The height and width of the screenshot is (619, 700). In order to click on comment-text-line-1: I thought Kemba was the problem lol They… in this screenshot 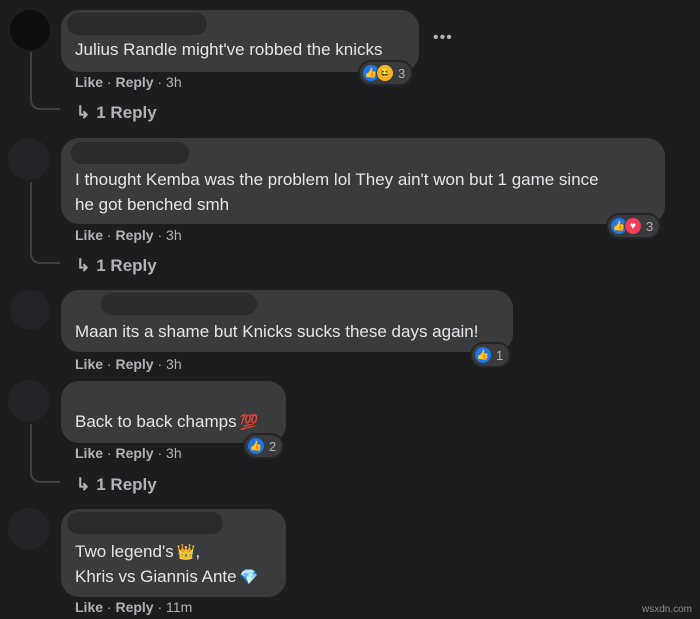, I will do `click(337, 179)`.